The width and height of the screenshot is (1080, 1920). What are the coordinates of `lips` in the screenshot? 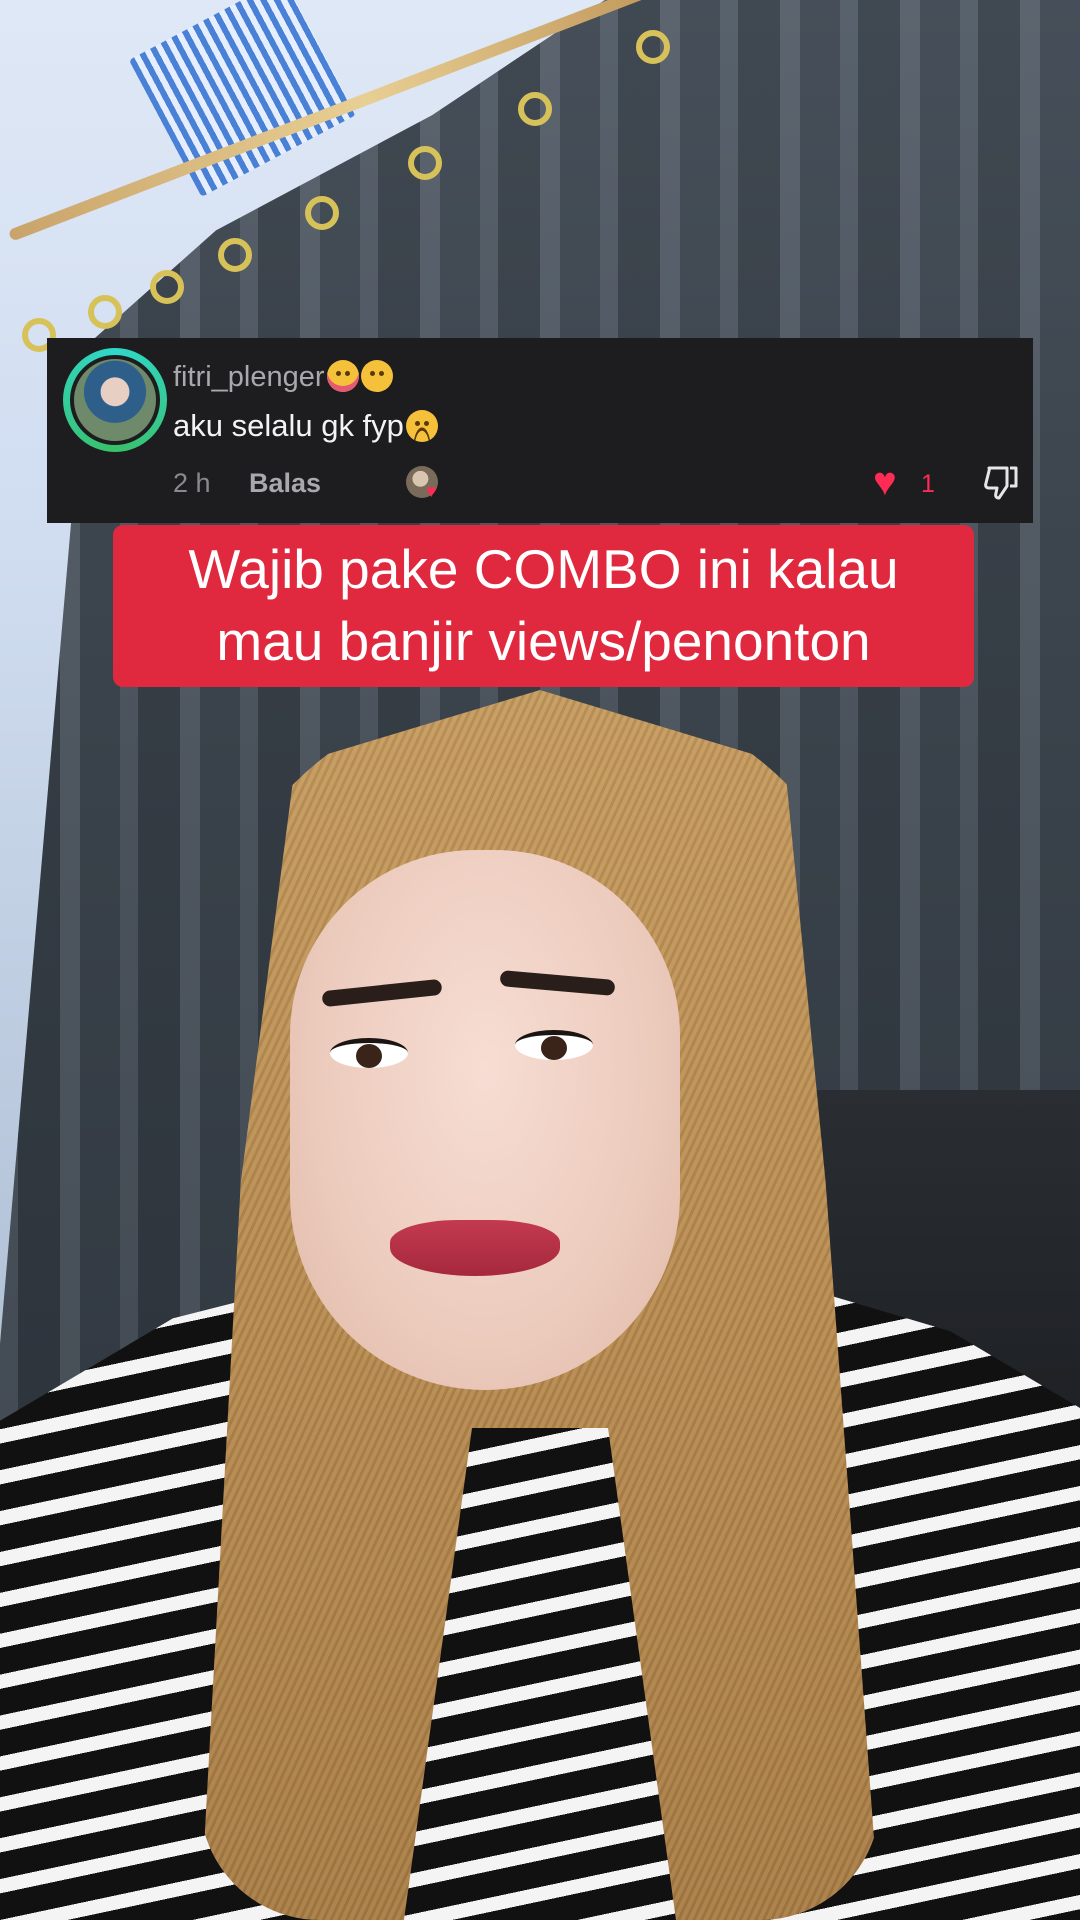 It's located at (475, 1248).